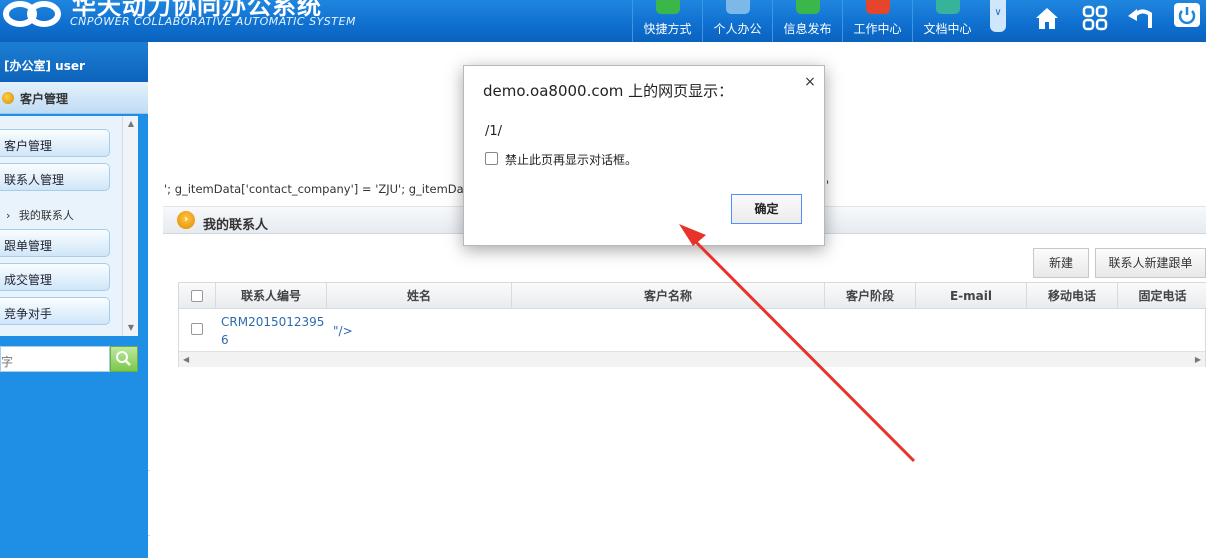  What do you see at coordinates (810, 82) in the screenshot?
I see `close-icon: ×` at bounding box center [810, 82].